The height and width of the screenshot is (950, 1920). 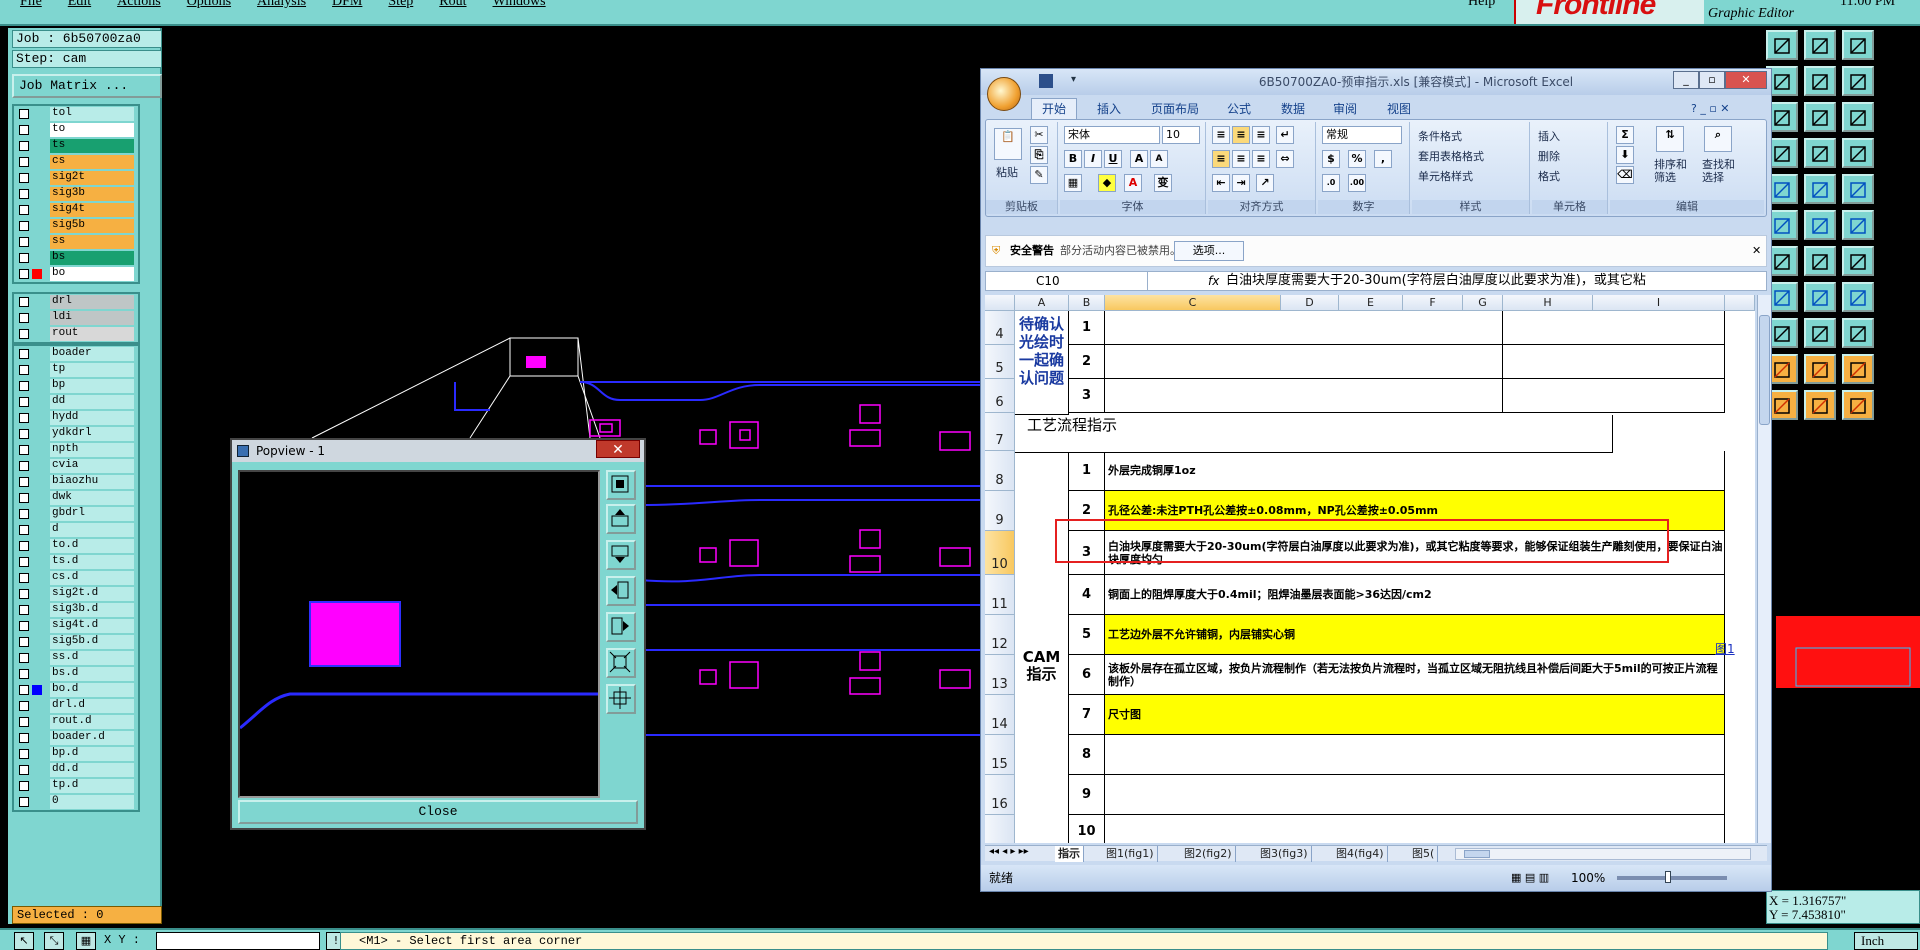 What do you see at coordinates (1530, 878) in the screenshot?
I see `view-buttons-icon: ▦ ▤ ▥` at bounding box center [1530, 878].